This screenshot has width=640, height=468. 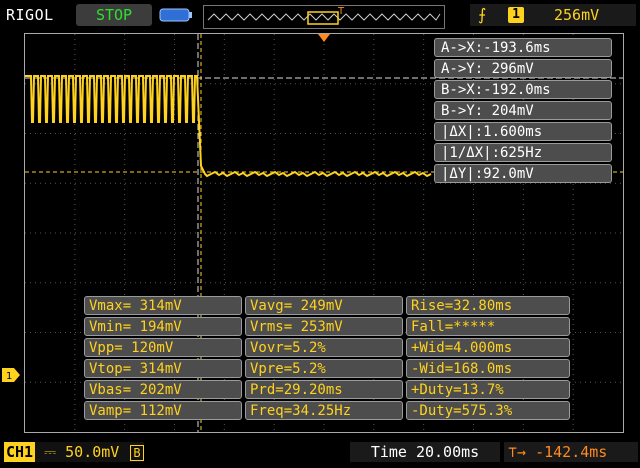 I want to click on measurement-vamp: Vamp= 112mV, so click(x=163, y=410).